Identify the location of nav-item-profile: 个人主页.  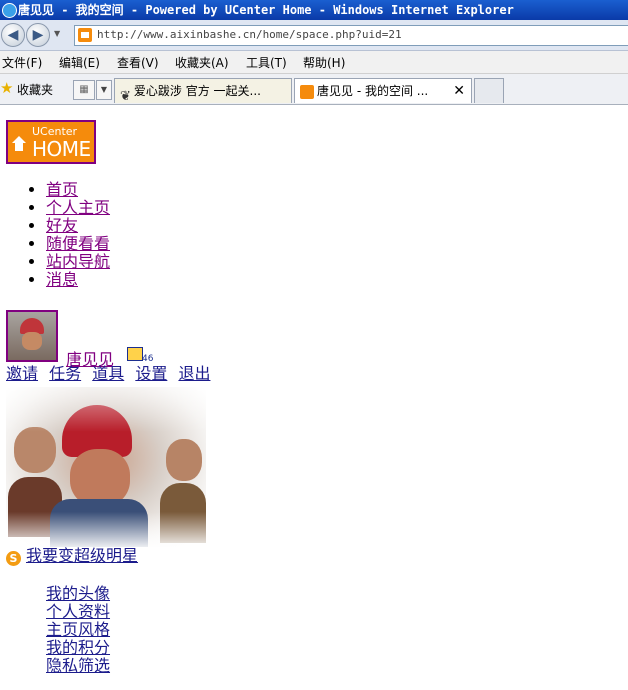
(78, 208).